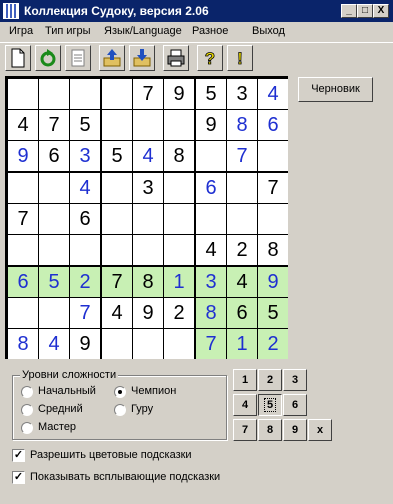  I want to click on title-bar: Коллекция Судоку, версия 2.06 _ □ X, so click(196, 11).